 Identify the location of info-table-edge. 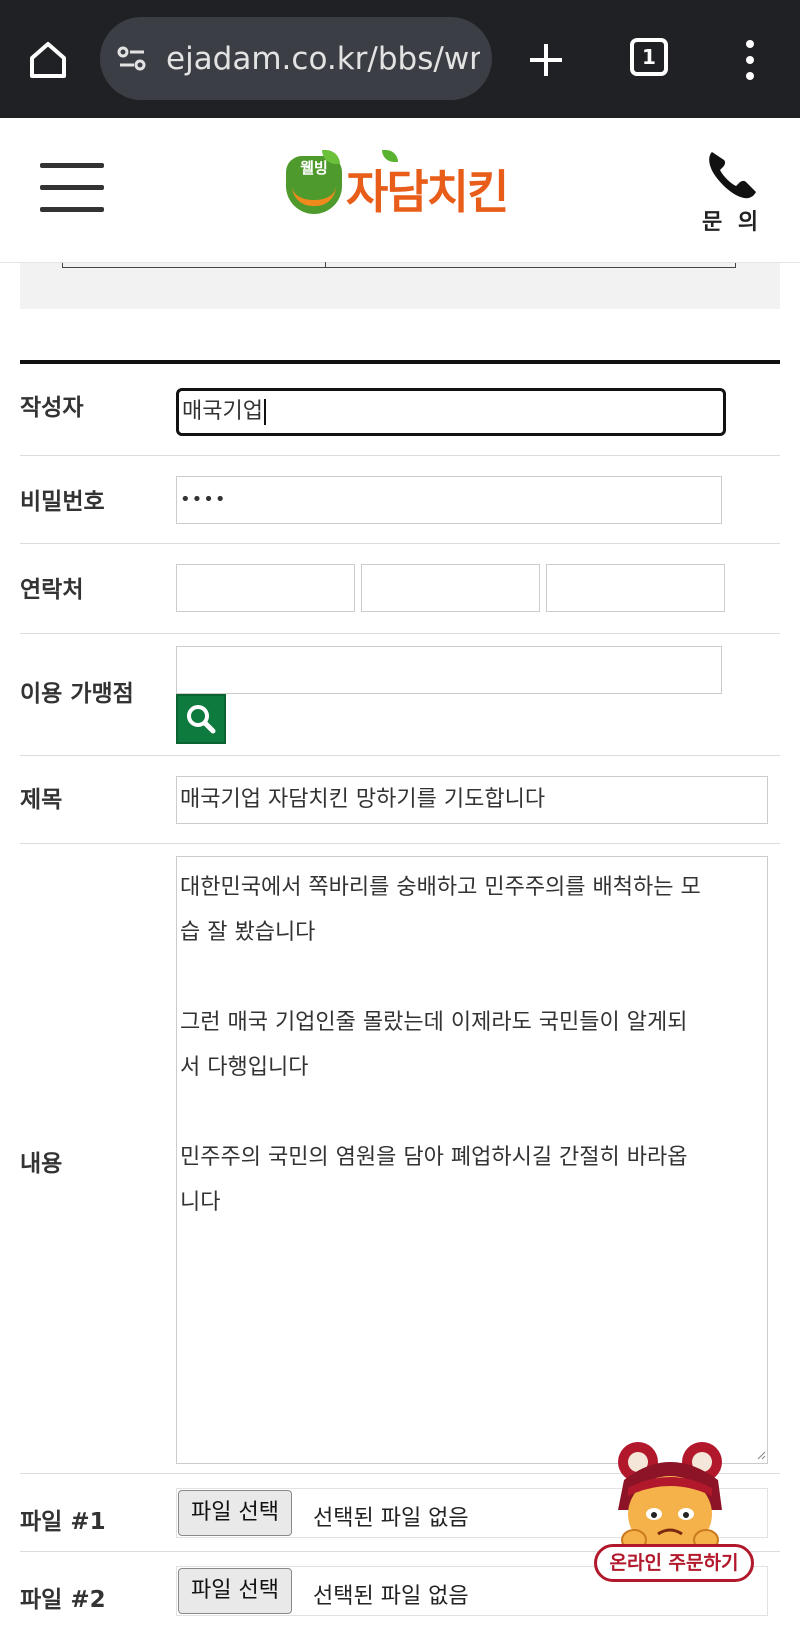
(399, 265).